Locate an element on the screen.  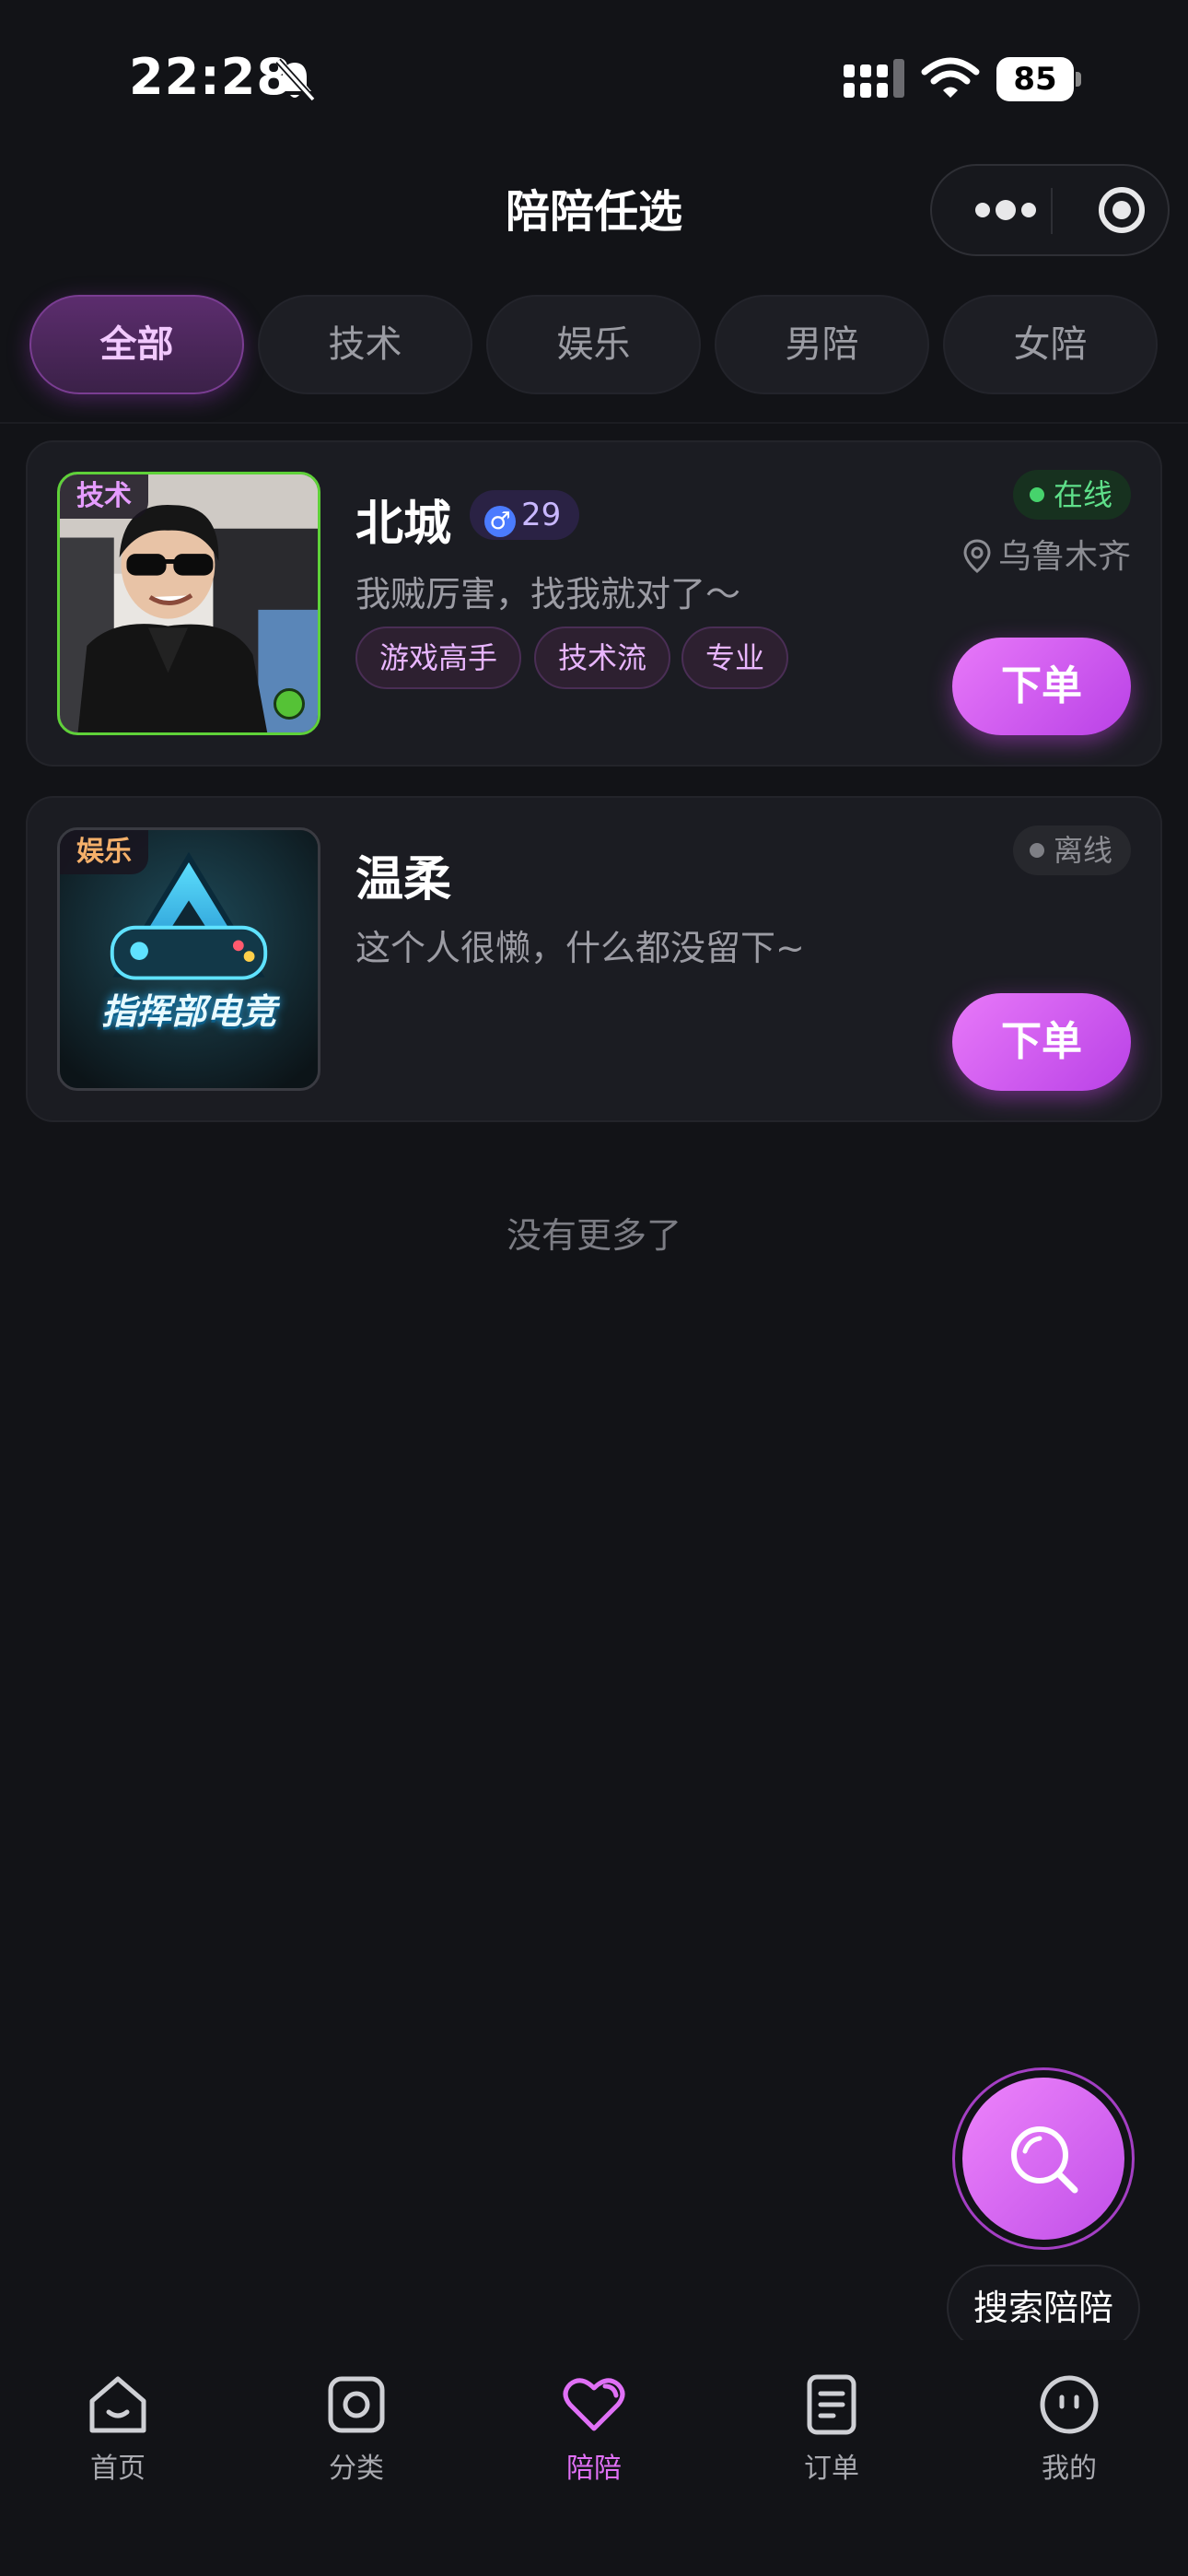
online-indicator is located at coordinates (289, 704).